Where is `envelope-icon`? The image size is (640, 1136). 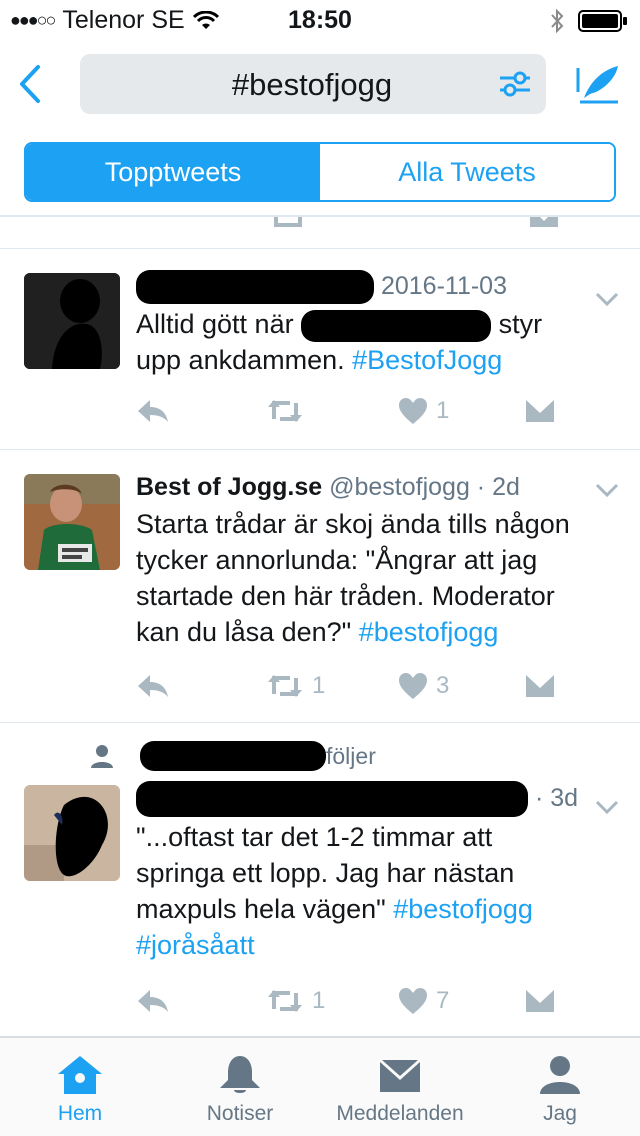 envelope-icon is located at coordinates (400, 1076).